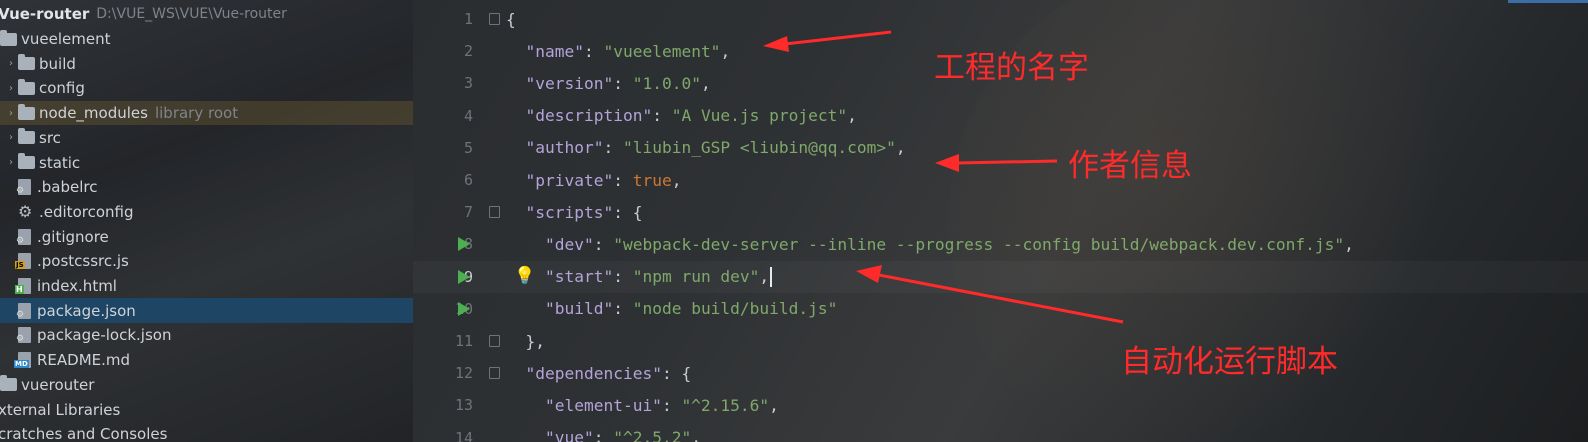 The image size is (1588, 442). Describe the element at coordinates (827, 41) in the screenshot. I see `arrow-name` at that location.